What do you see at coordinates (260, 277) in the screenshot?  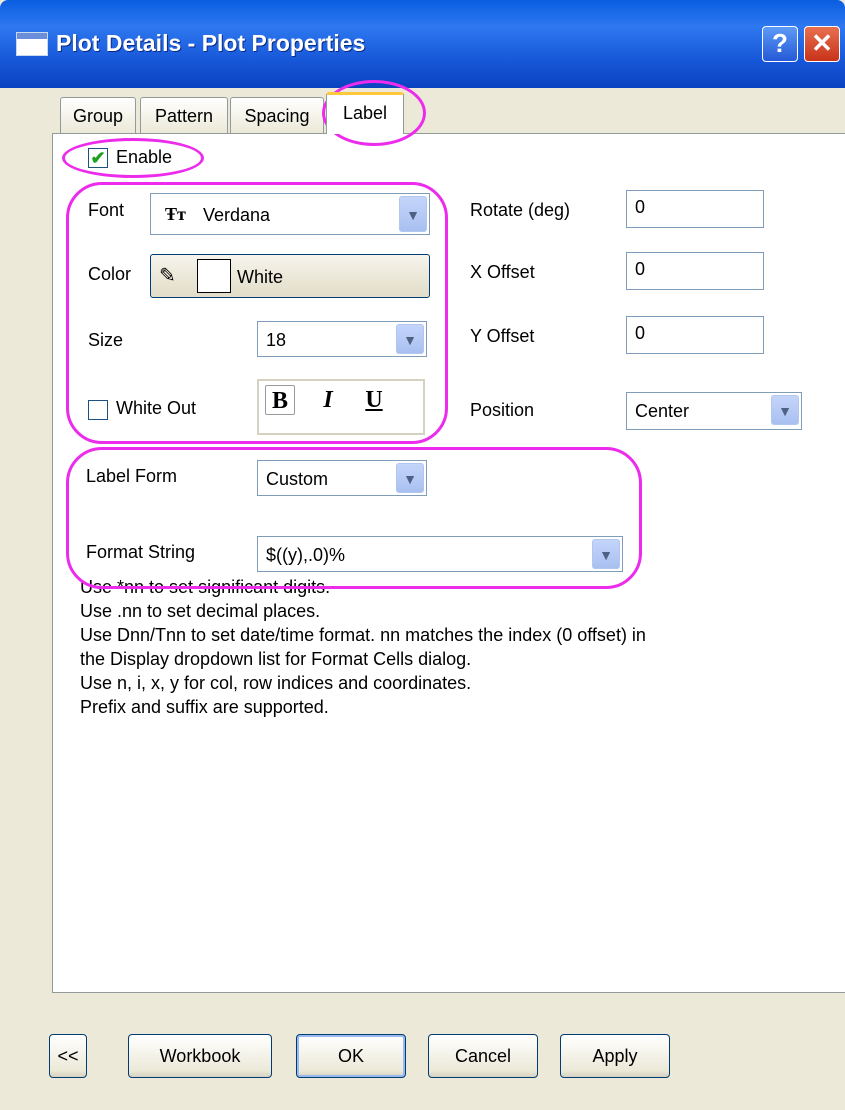 I see `color-value: White` at bounding box center [260, 277].